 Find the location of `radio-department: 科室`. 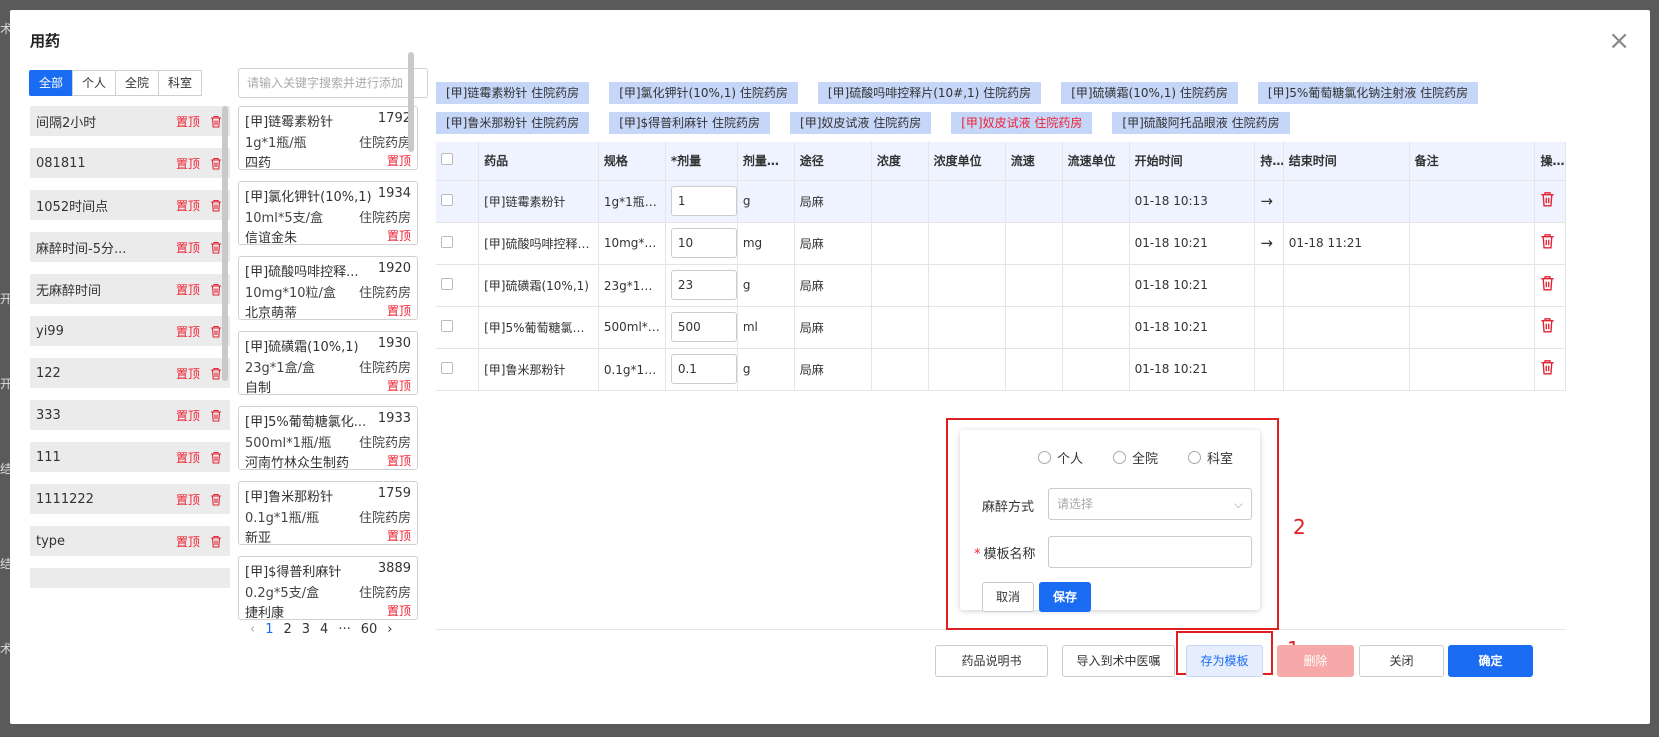

radio-department: 科室 is located at coordinates (1210, 457).